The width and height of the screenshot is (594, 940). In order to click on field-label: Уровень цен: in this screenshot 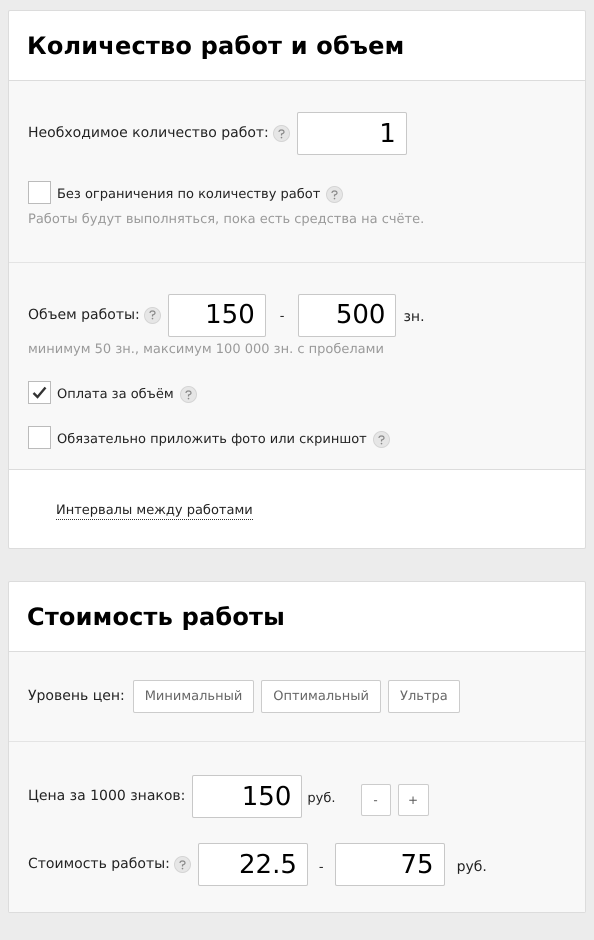, I will do `click(76, 696)`.